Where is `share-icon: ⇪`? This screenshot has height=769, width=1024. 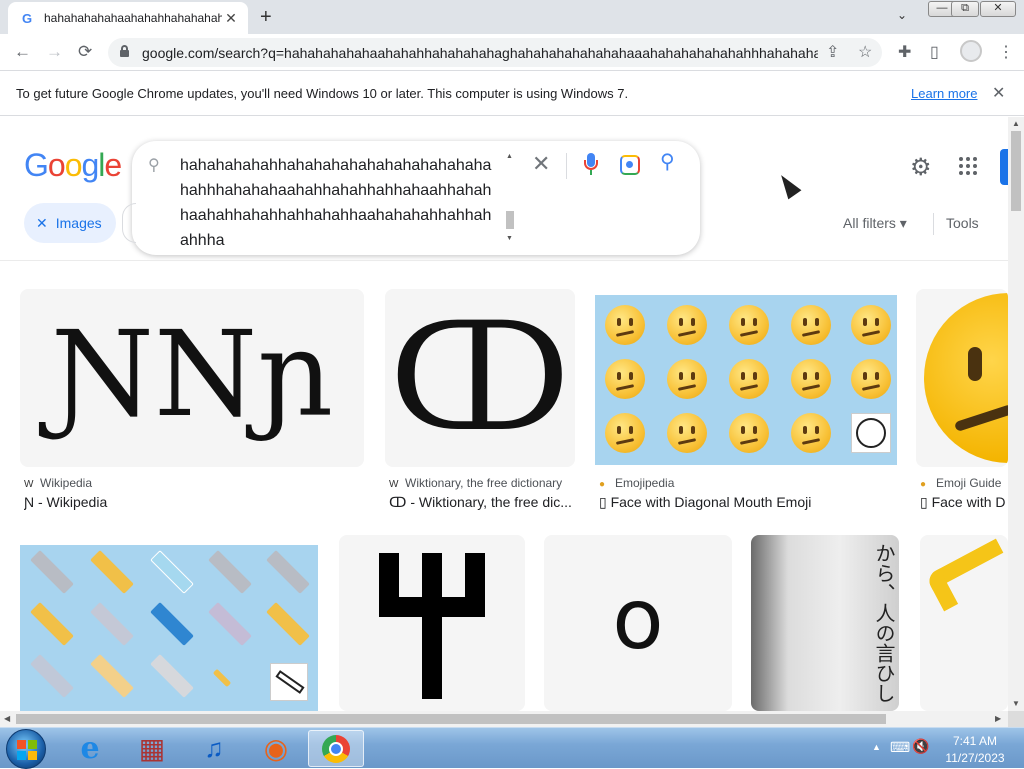
share-icon: ⇪ is located at coordinates (832, 52).